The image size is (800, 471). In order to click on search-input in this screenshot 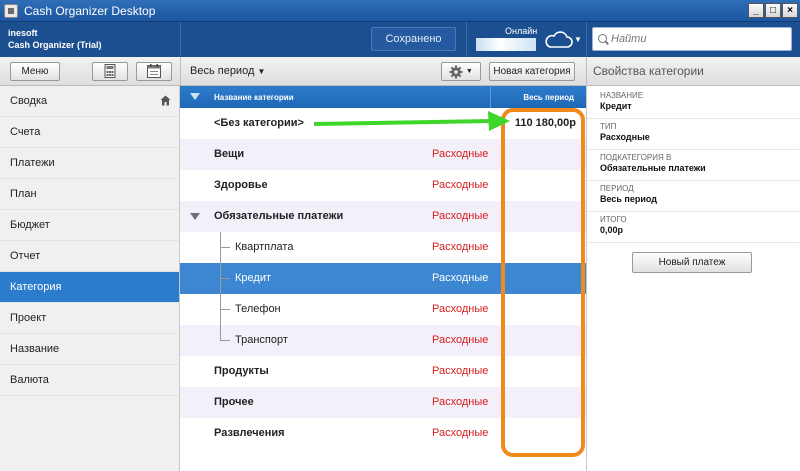, I will do `click(699, 39)`.